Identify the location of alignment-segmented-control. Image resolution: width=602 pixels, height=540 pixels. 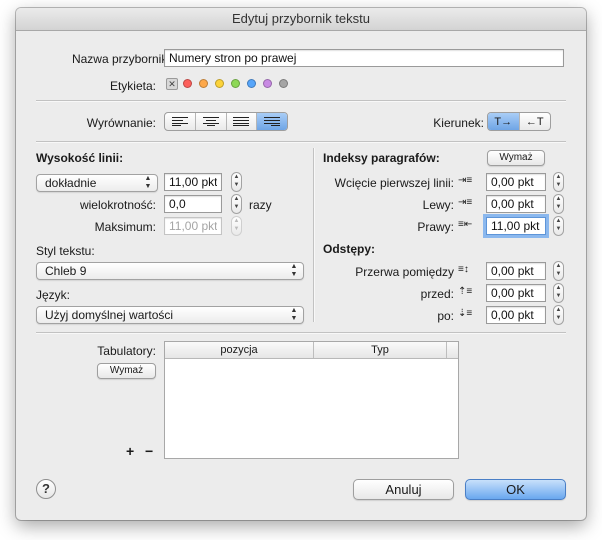
(226, 121).